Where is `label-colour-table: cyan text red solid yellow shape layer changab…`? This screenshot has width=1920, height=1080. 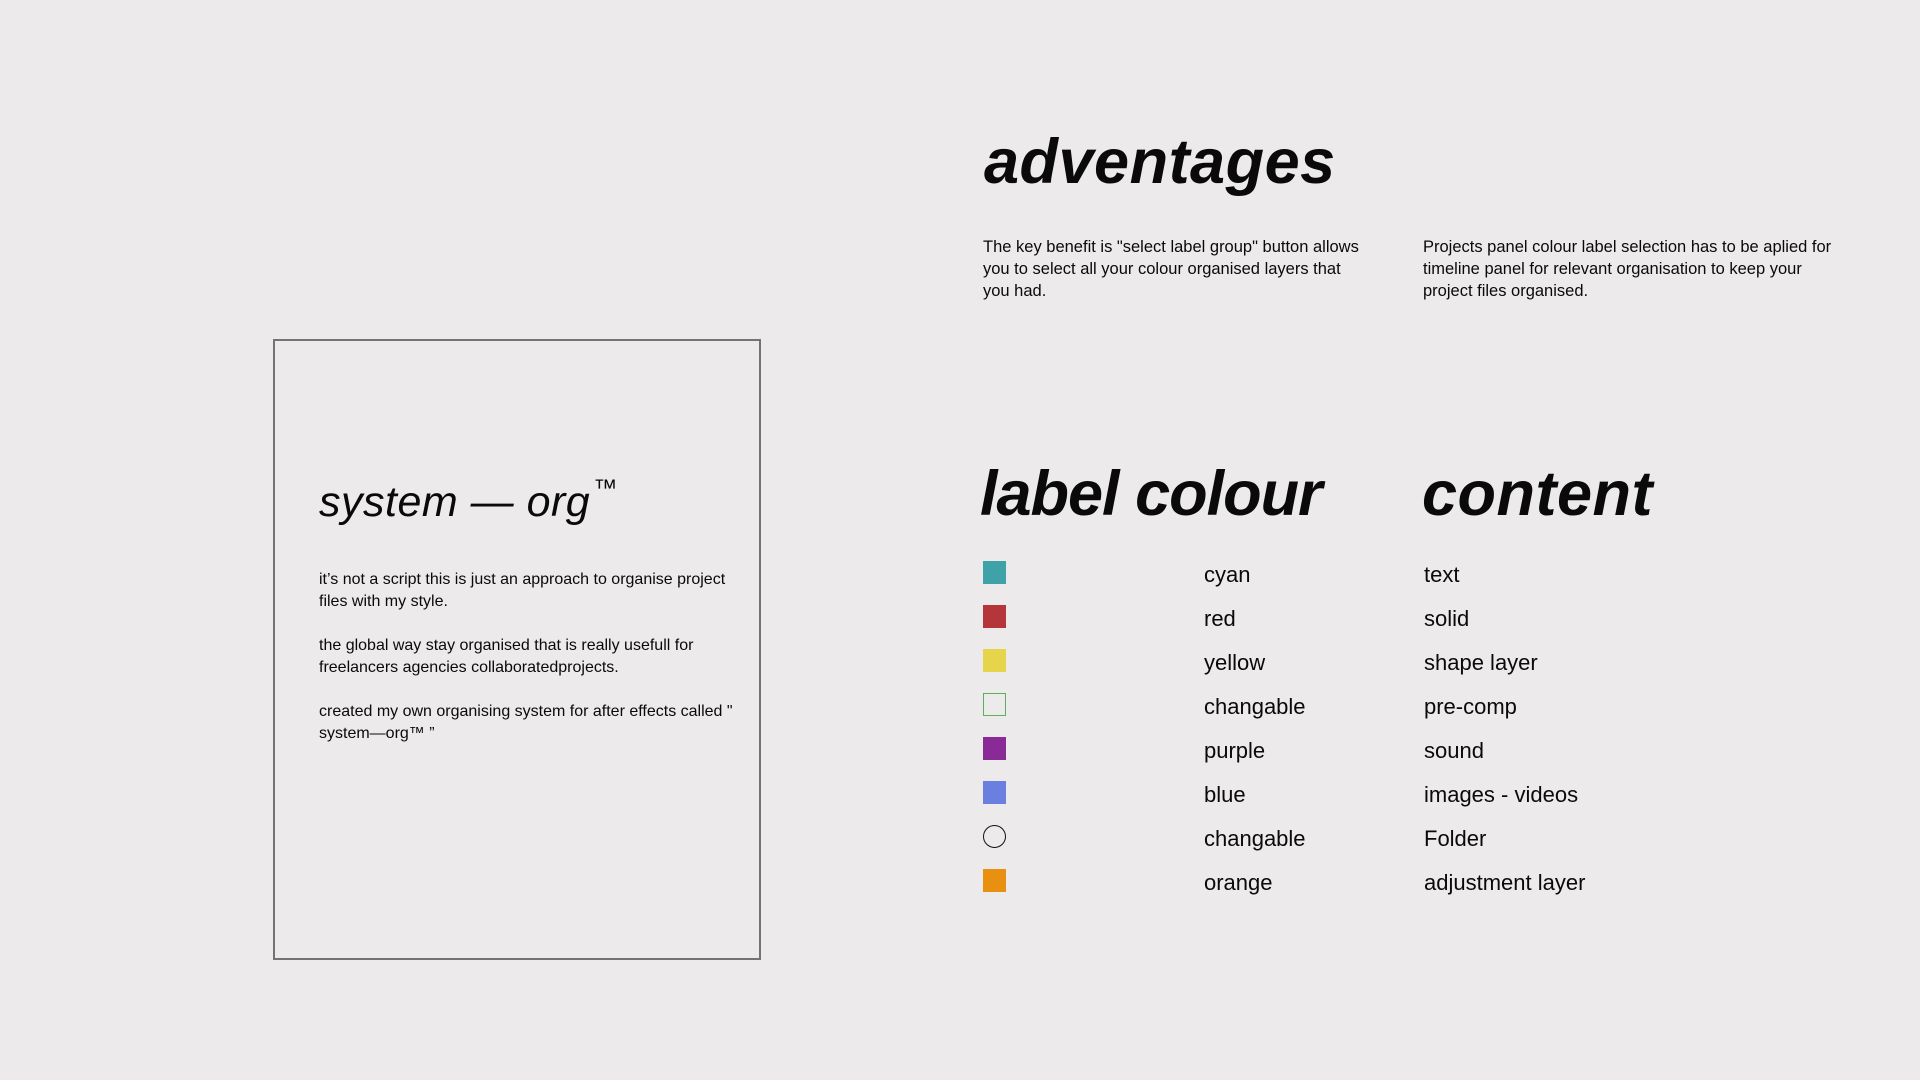 label-colour-table: cyan text red solid yellow shape layer changab… is located at coordinates (1333, 736).